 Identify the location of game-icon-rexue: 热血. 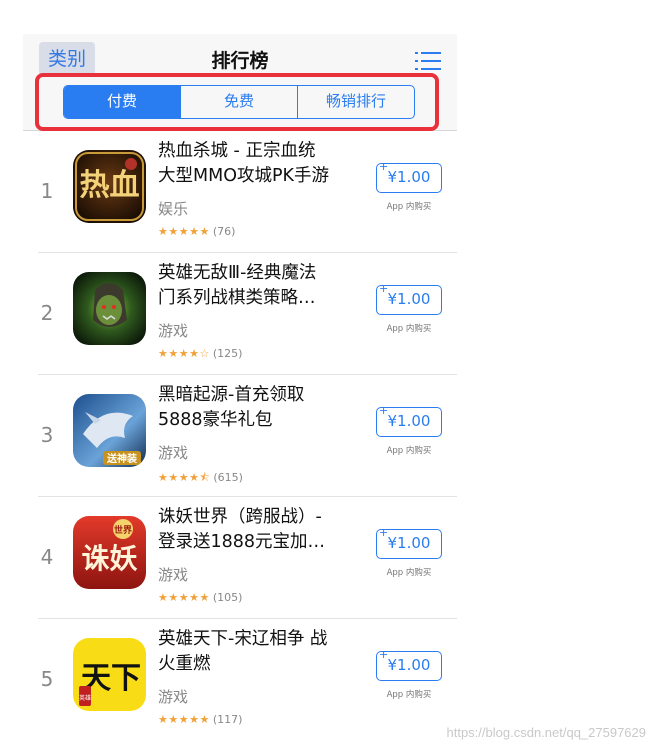
(109, 186).